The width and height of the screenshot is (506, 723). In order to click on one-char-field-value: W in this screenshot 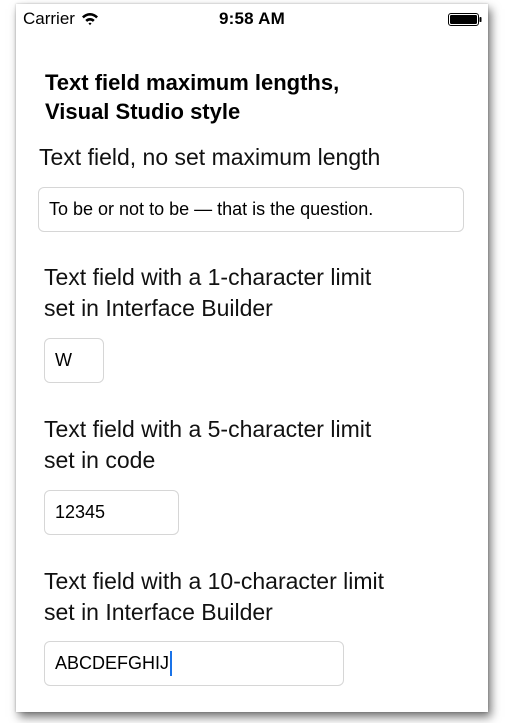, I will do `click(63, 360)`.